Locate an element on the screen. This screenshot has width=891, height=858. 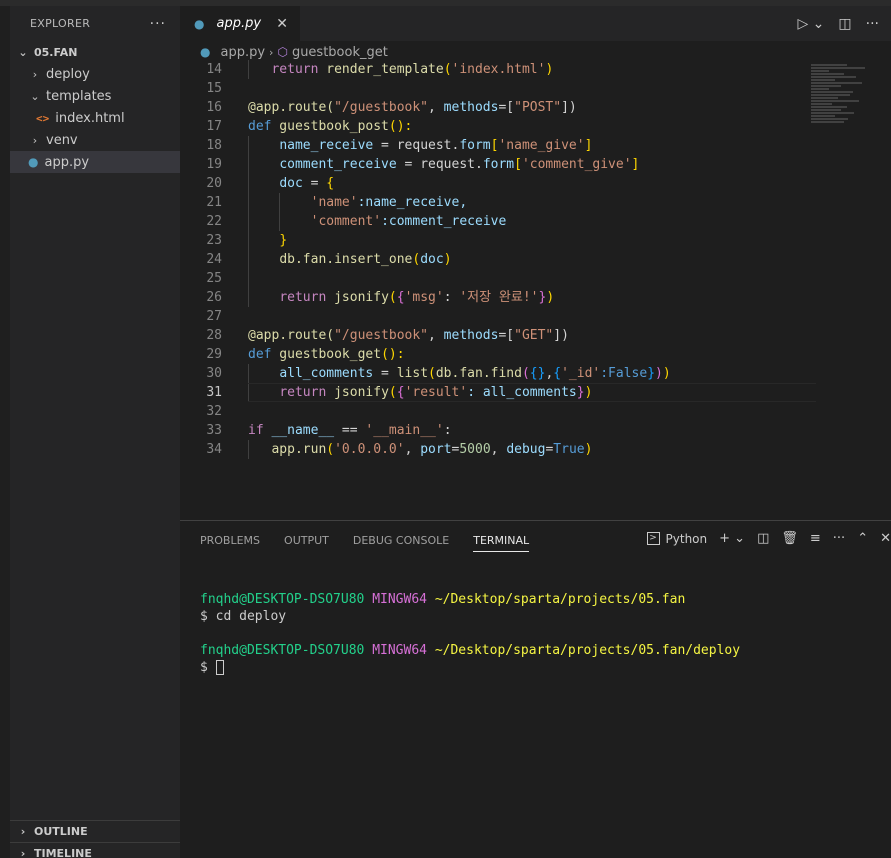
line-number: 26 is located at coordinates (214, 297).